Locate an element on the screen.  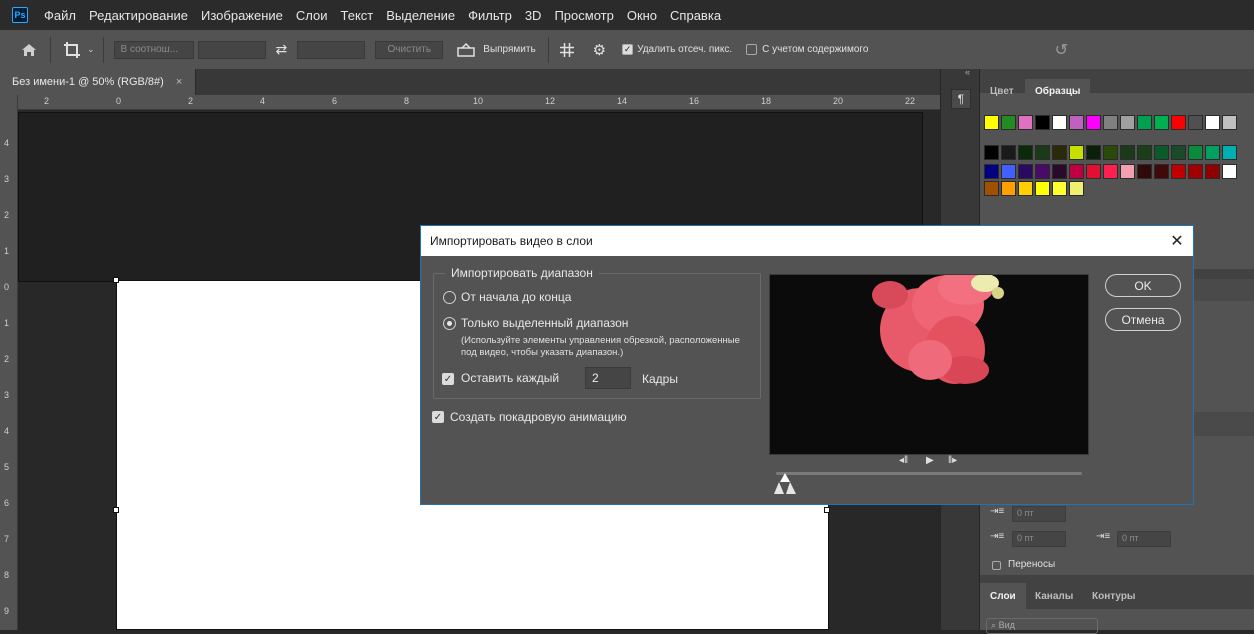
swap-icon: ⇄ is located at coordinates (282, 49).